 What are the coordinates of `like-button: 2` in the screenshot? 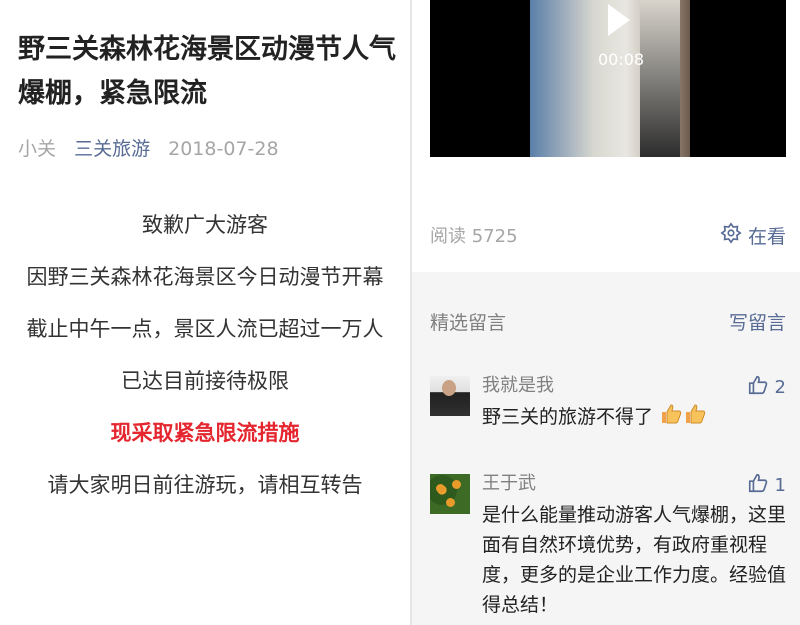 It's located at (766, 387).